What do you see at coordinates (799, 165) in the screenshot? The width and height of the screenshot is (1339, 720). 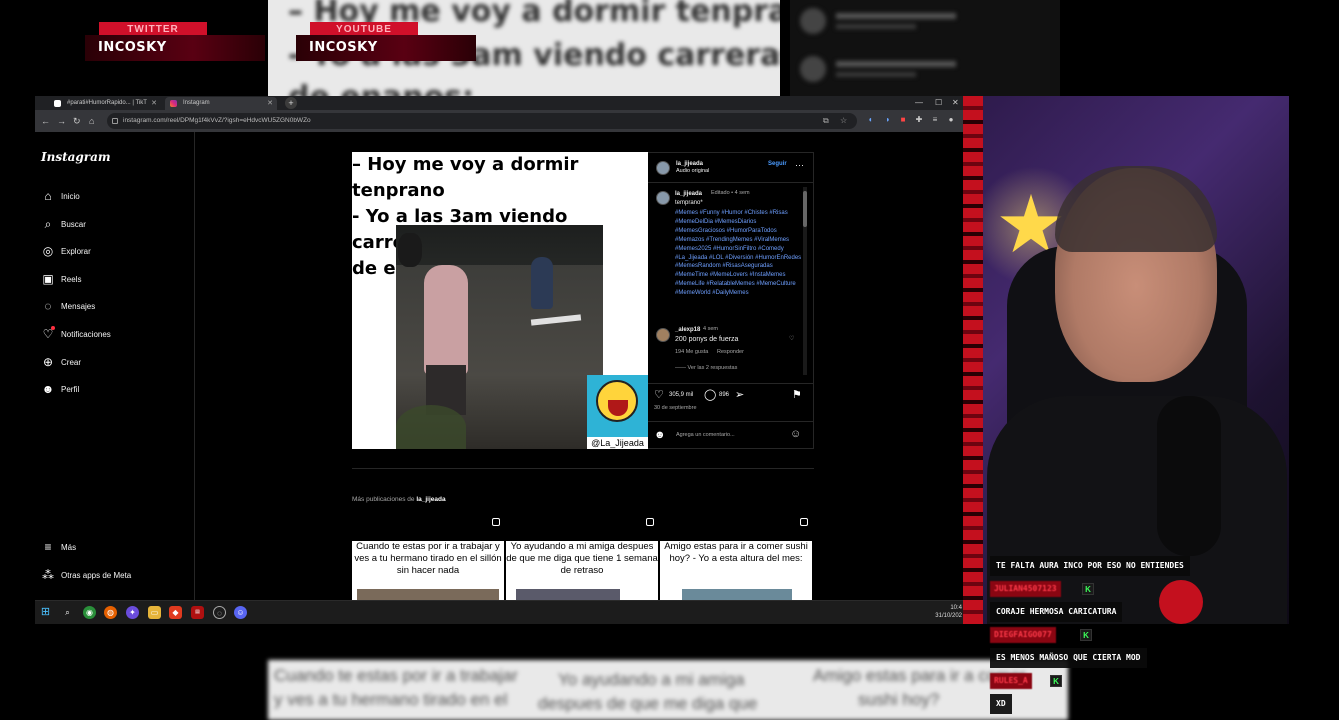 I see `more-options-icon: ⋯` at bounding box center [799, 165].